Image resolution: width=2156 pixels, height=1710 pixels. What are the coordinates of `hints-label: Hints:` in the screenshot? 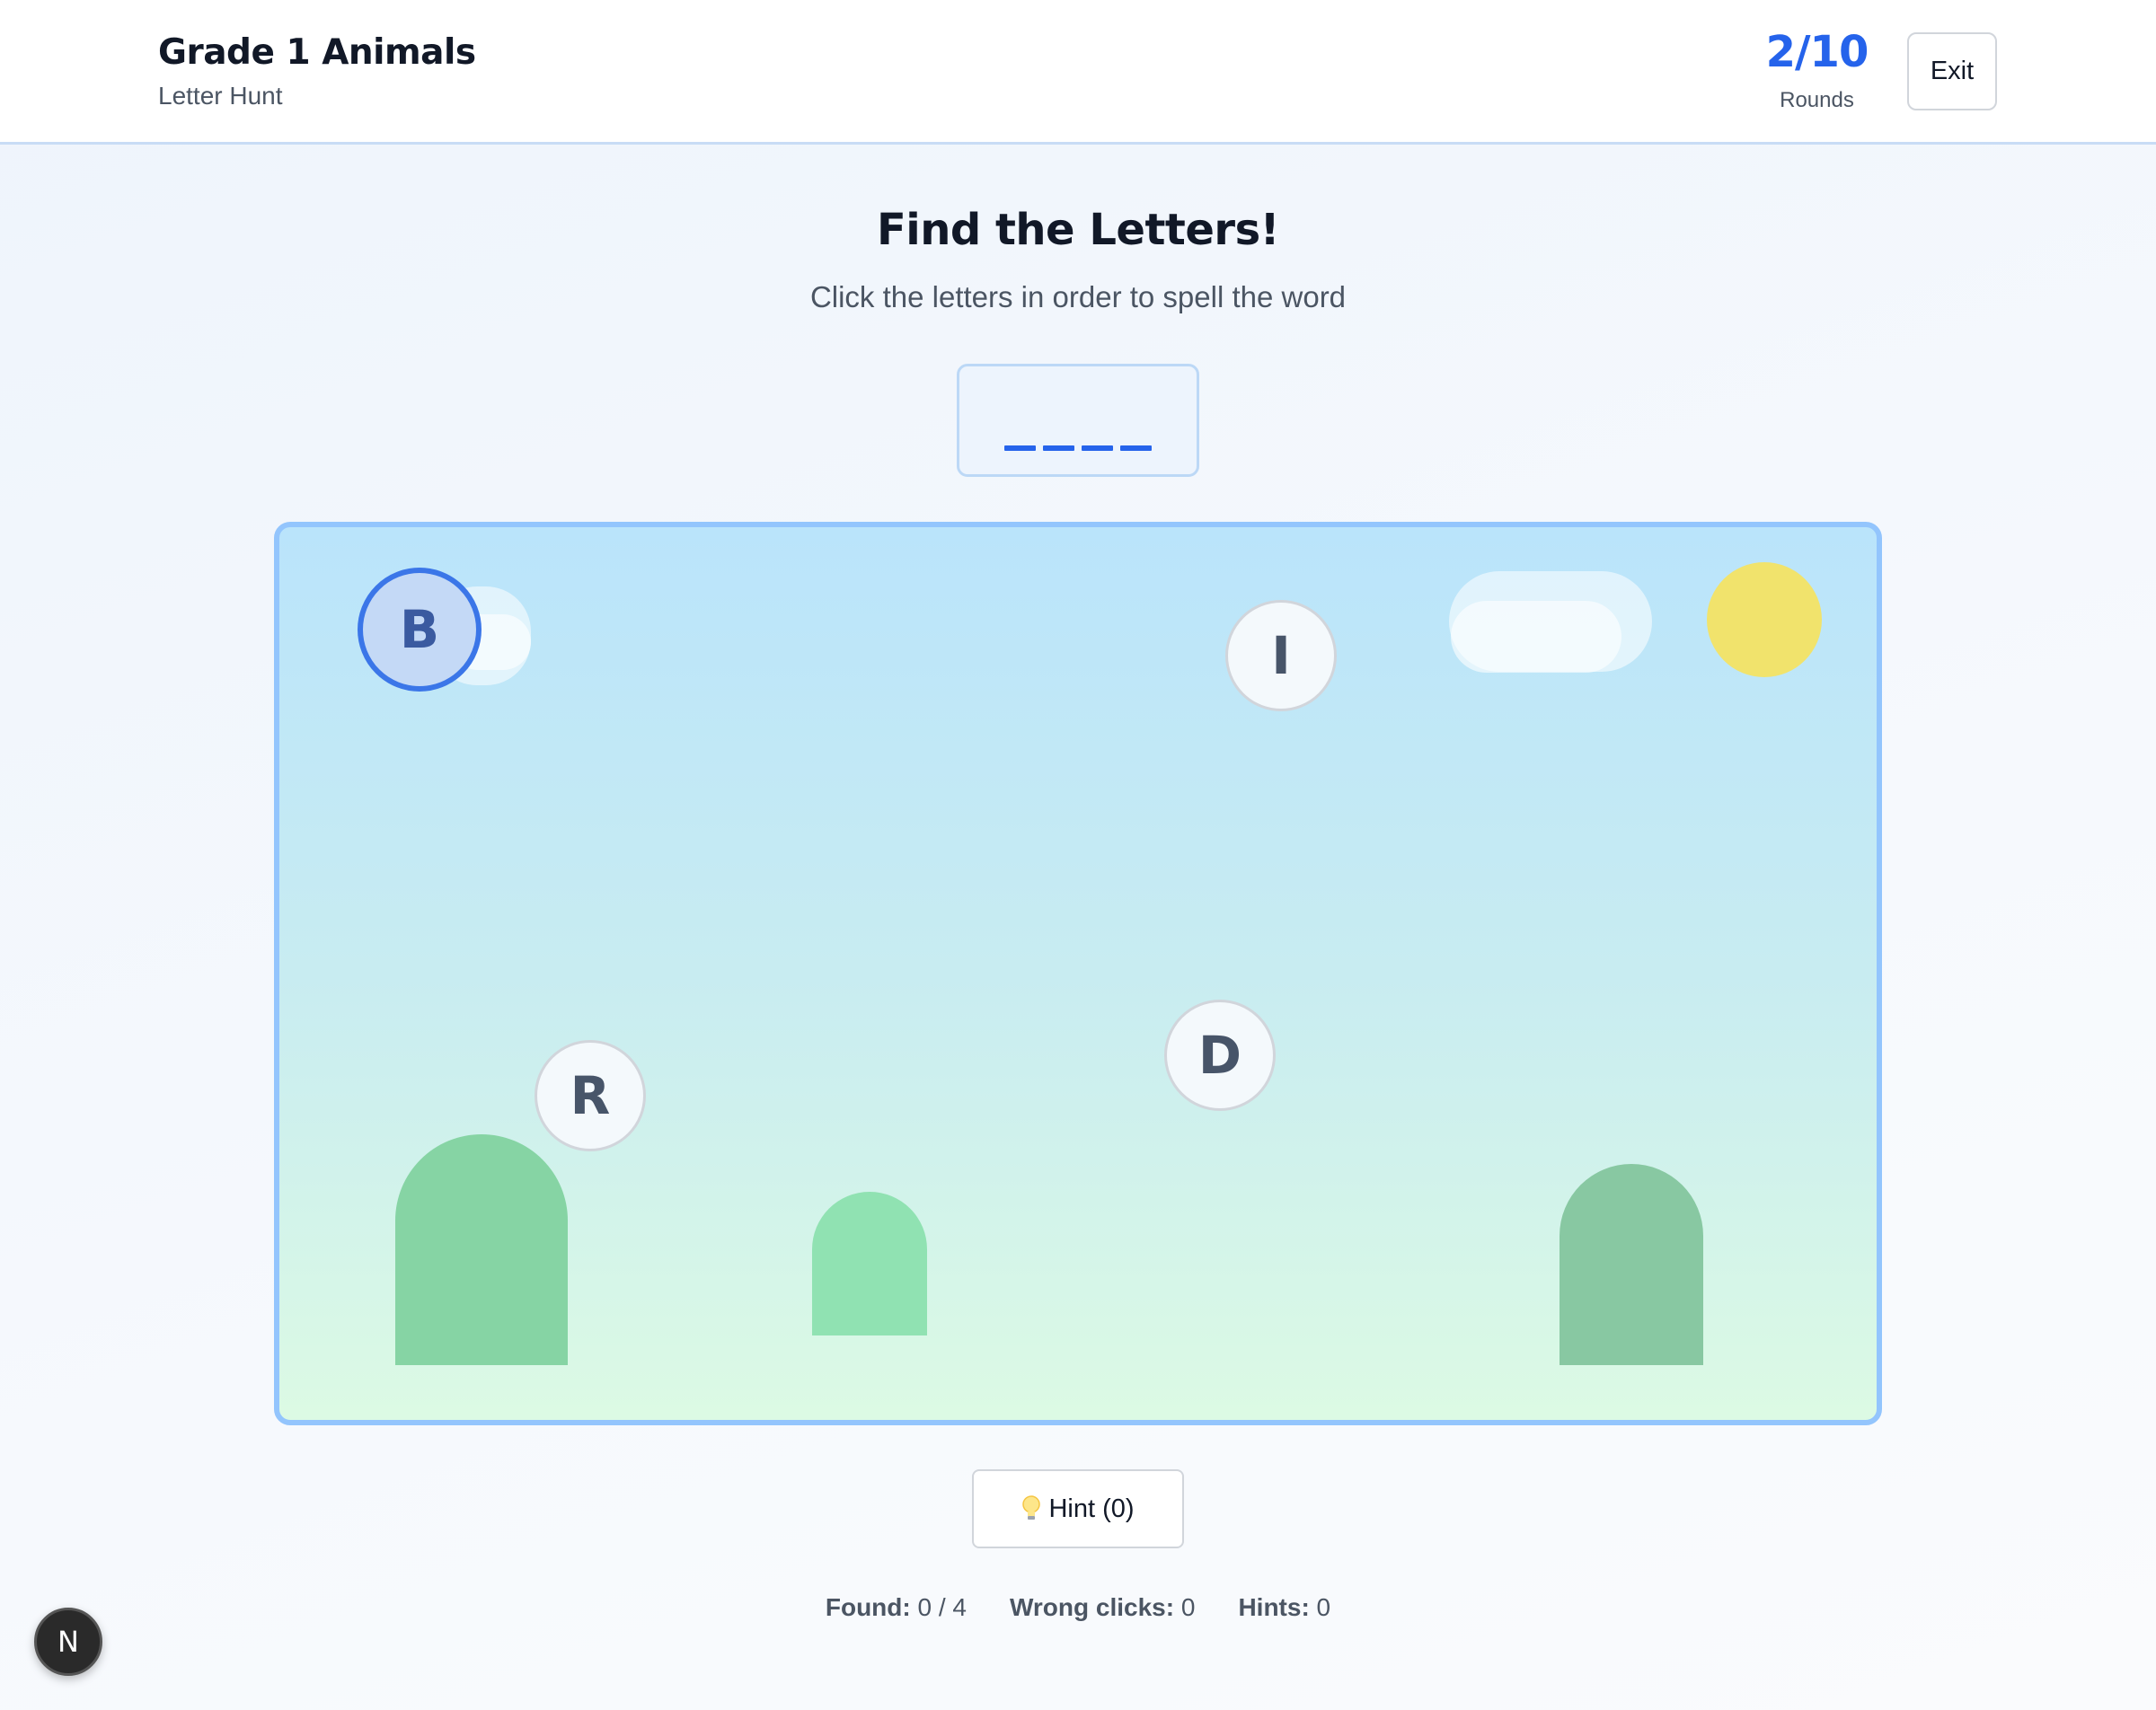 It's located at (1274, 1607).